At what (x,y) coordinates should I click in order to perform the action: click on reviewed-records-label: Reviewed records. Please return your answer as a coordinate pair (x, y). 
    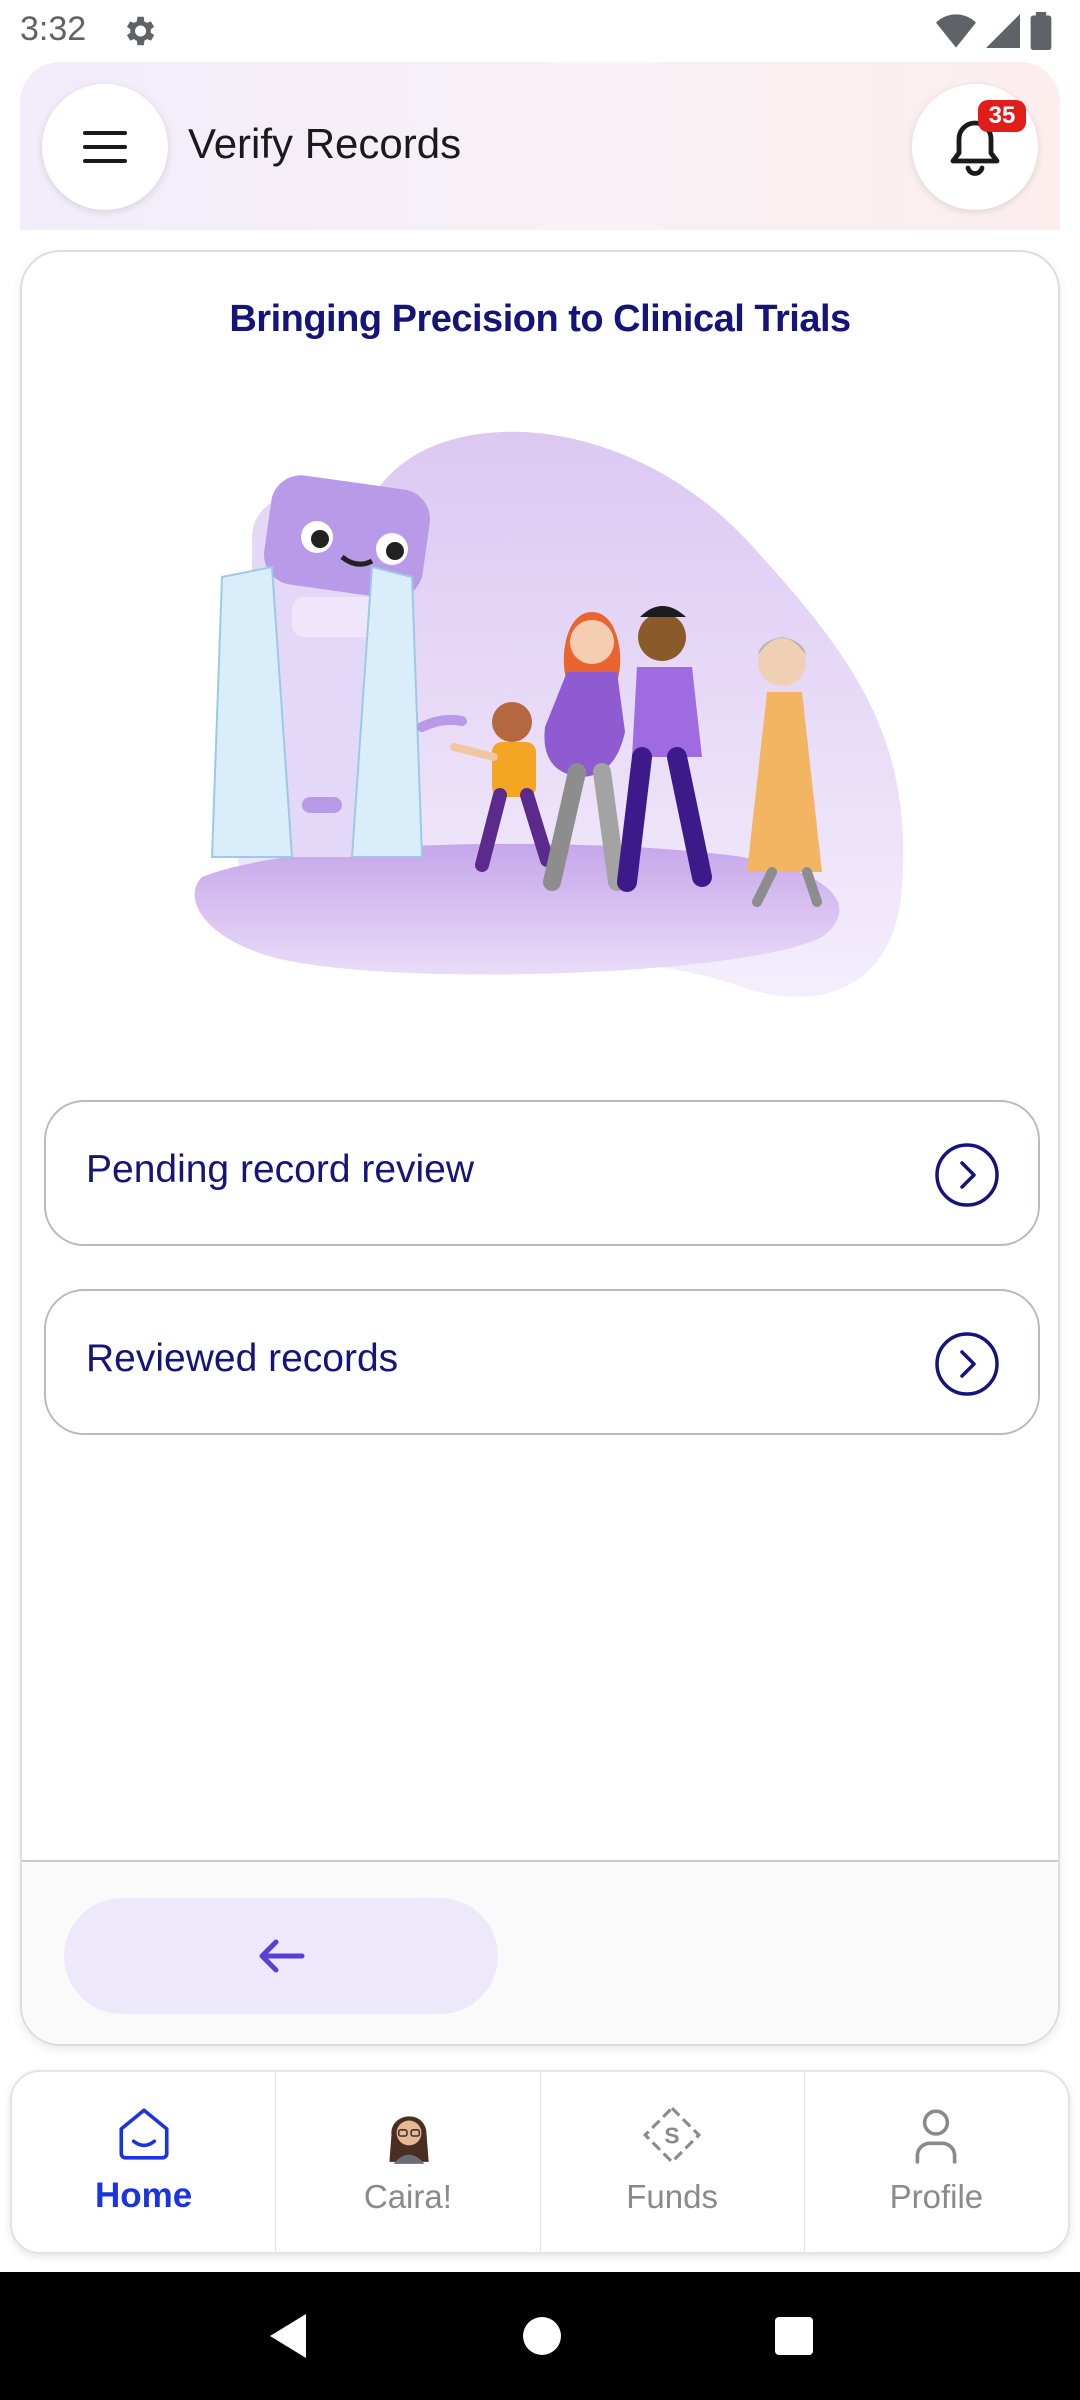
    Looking at the image, I should click on (242, 1358).